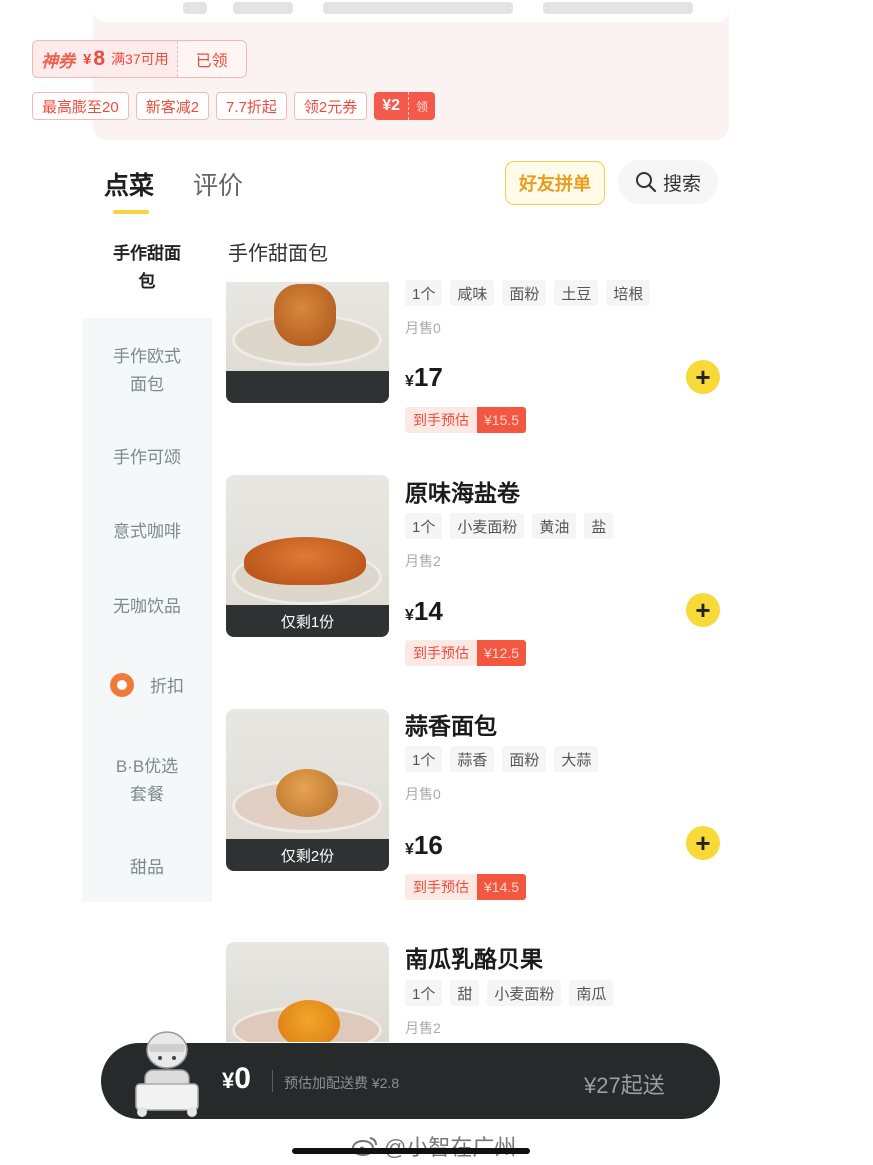 Image resolution: width=873 pixels, height=1165 pixels. I want to click on sidebar-item-non-coffee: 无咖饮品, so click(147, 607).